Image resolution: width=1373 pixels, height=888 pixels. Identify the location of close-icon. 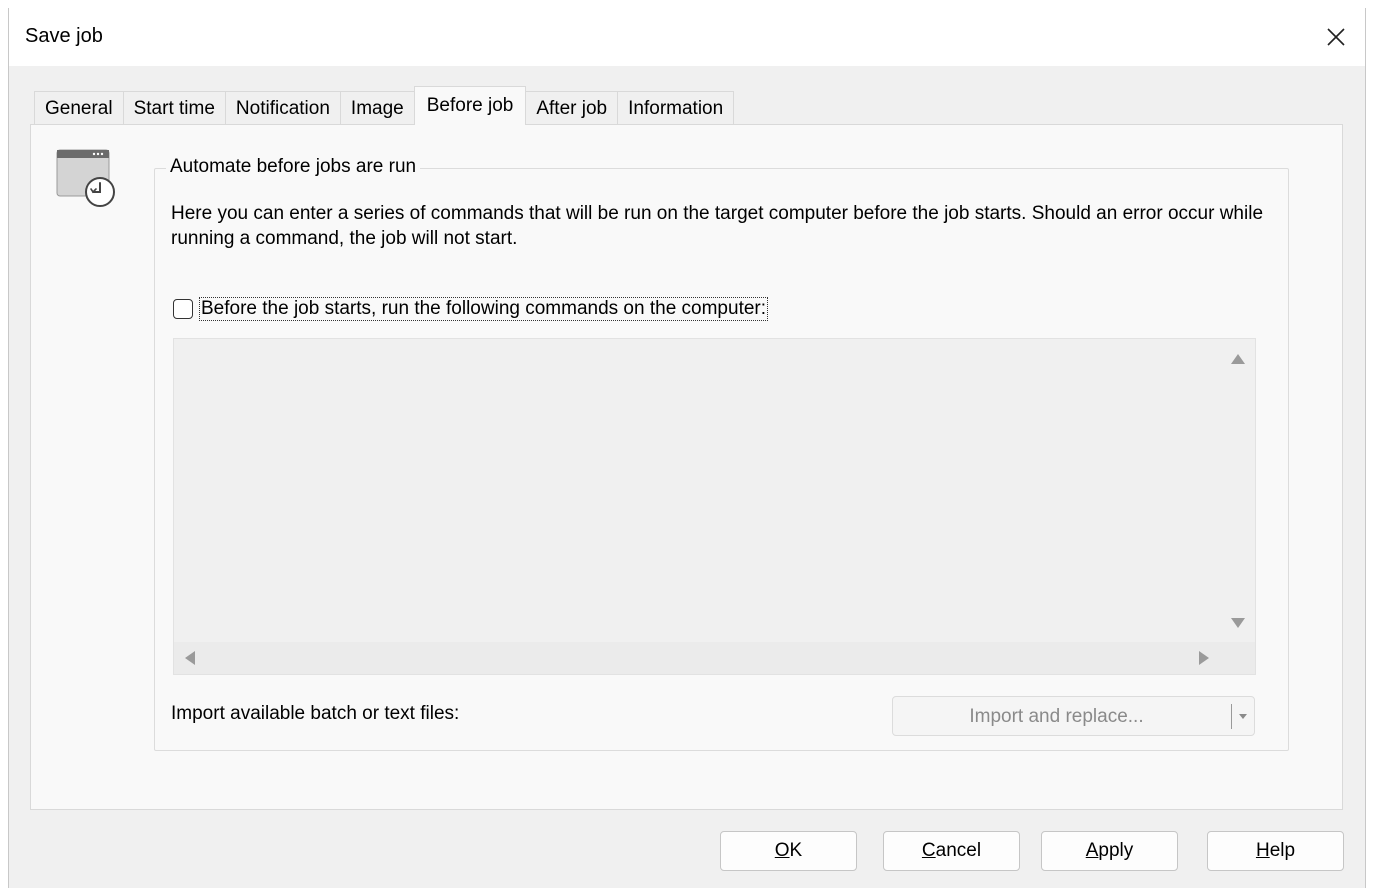
(1336, 37).